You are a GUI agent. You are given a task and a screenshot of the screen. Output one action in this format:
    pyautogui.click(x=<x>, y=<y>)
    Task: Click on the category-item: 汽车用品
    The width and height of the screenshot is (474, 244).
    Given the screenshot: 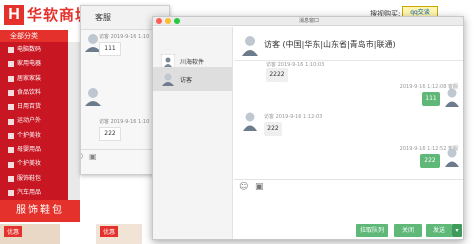 What is the action you would take?
    pyautogui.click(x=34, y=193)
    